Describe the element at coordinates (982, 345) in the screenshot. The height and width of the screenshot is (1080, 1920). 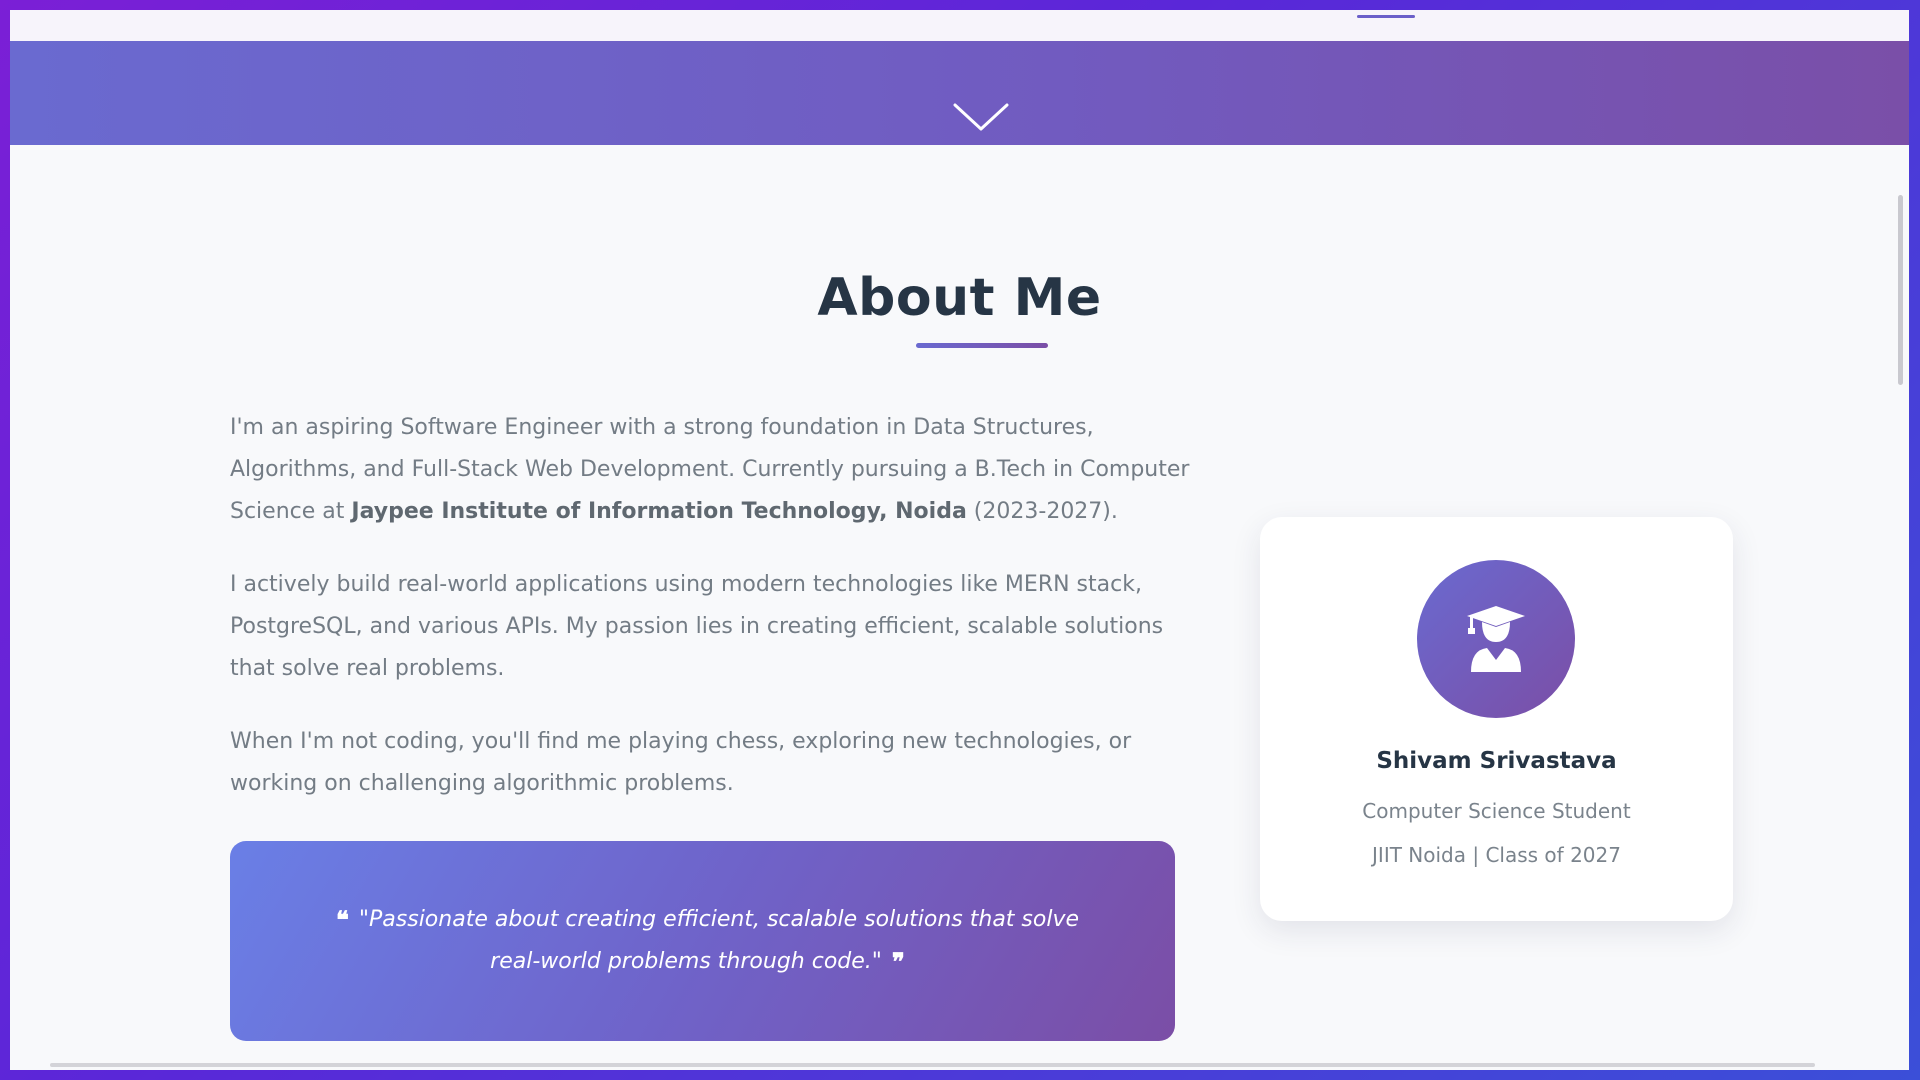
I see `title-underline` at that location.